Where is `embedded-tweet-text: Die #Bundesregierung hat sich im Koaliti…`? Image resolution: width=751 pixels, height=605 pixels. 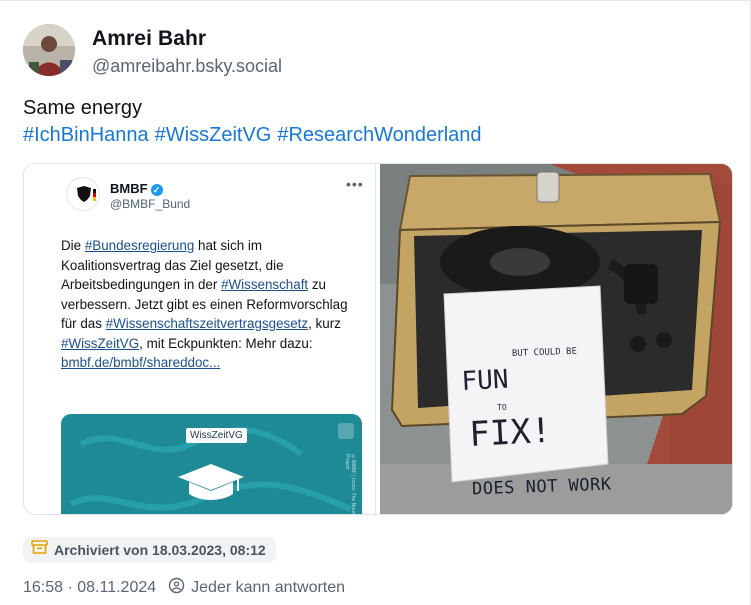
embedded-tweet-text: Die #Bundesregierung hat sich im Koaliti… is located at coordinates (204, 304).